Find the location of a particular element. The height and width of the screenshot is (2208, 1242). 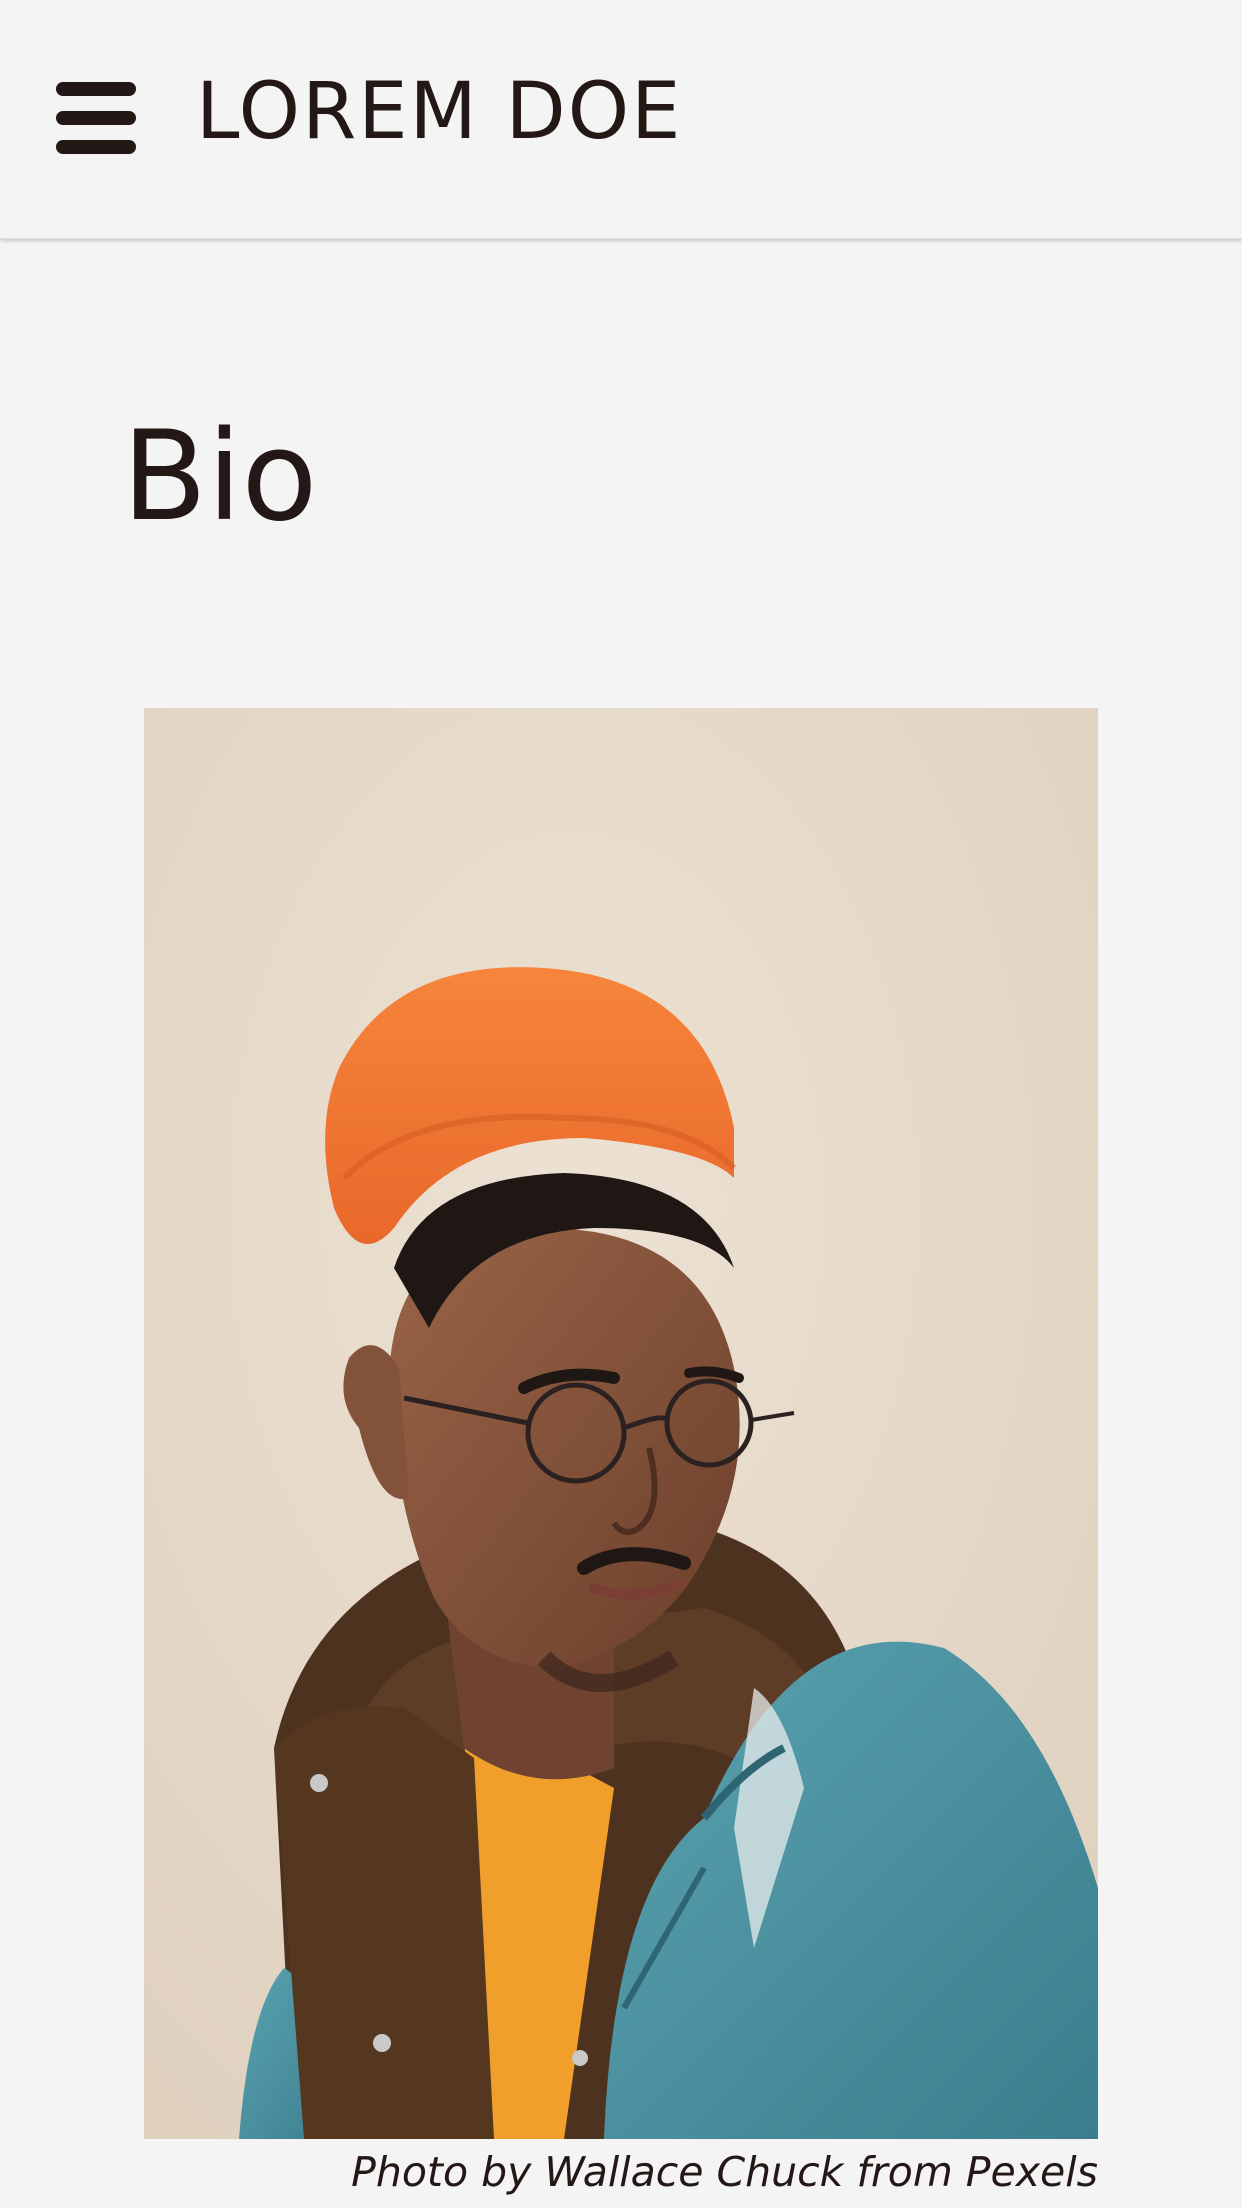

hamburger-menu-icon is located at coordinates (95, 118).